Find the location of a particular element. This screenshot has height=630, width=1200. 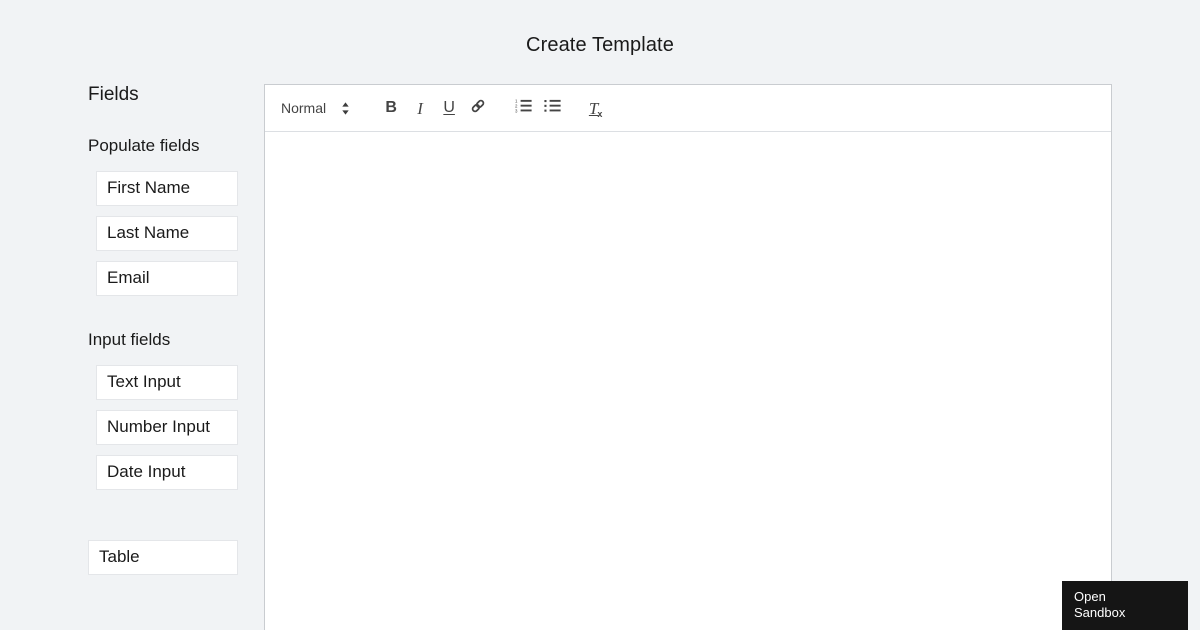

link-button is located at coordinates (478, 108).